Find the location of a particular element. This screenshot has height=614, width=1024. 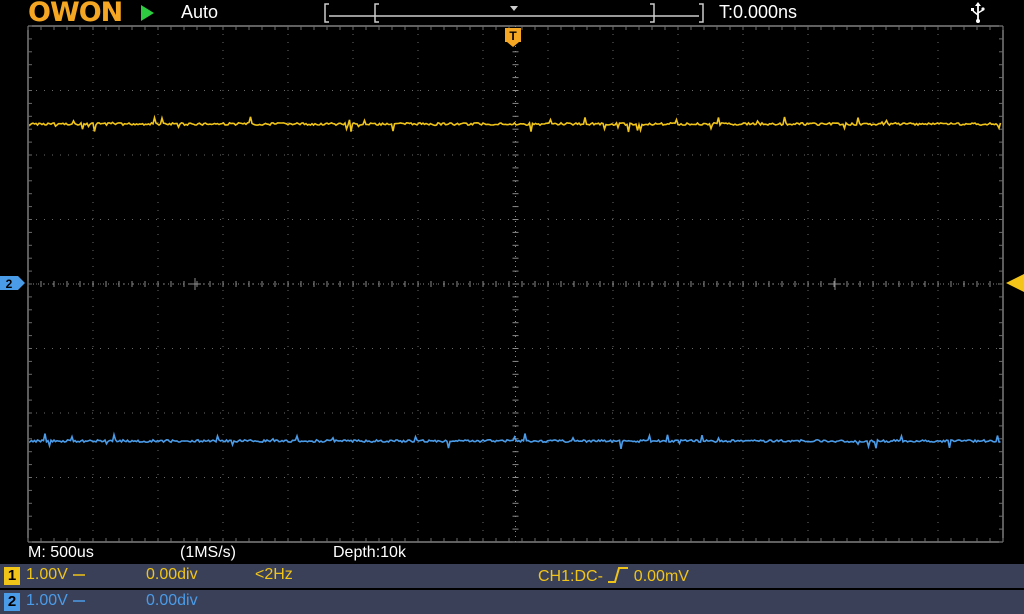

svg-text: 2 is located at coordinates (9, 284).